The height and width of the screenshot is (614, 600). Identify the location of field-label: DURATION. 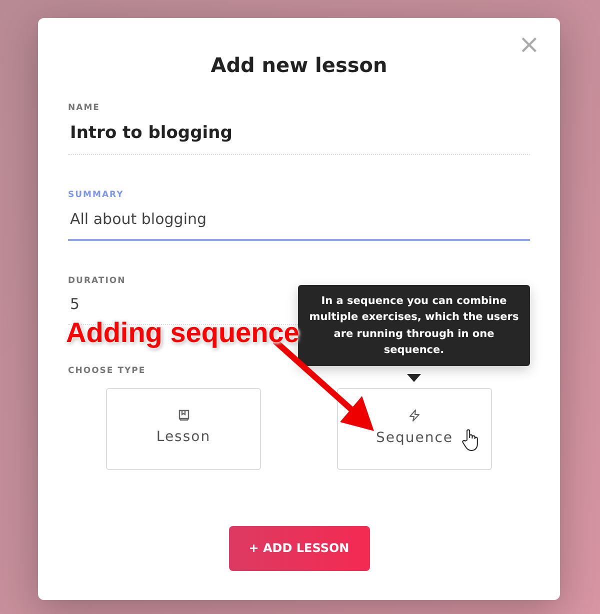
(97, 281).